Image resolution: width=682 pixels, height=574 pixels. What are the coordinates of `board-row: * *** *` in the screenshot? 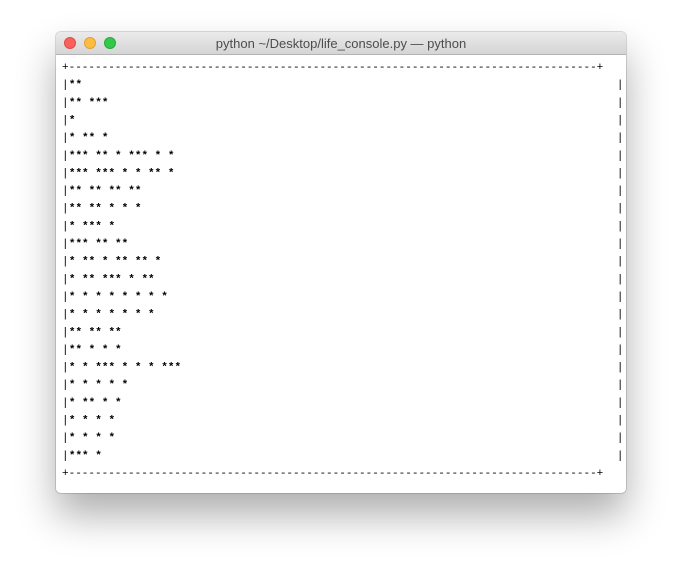 It's located at (92, 227).